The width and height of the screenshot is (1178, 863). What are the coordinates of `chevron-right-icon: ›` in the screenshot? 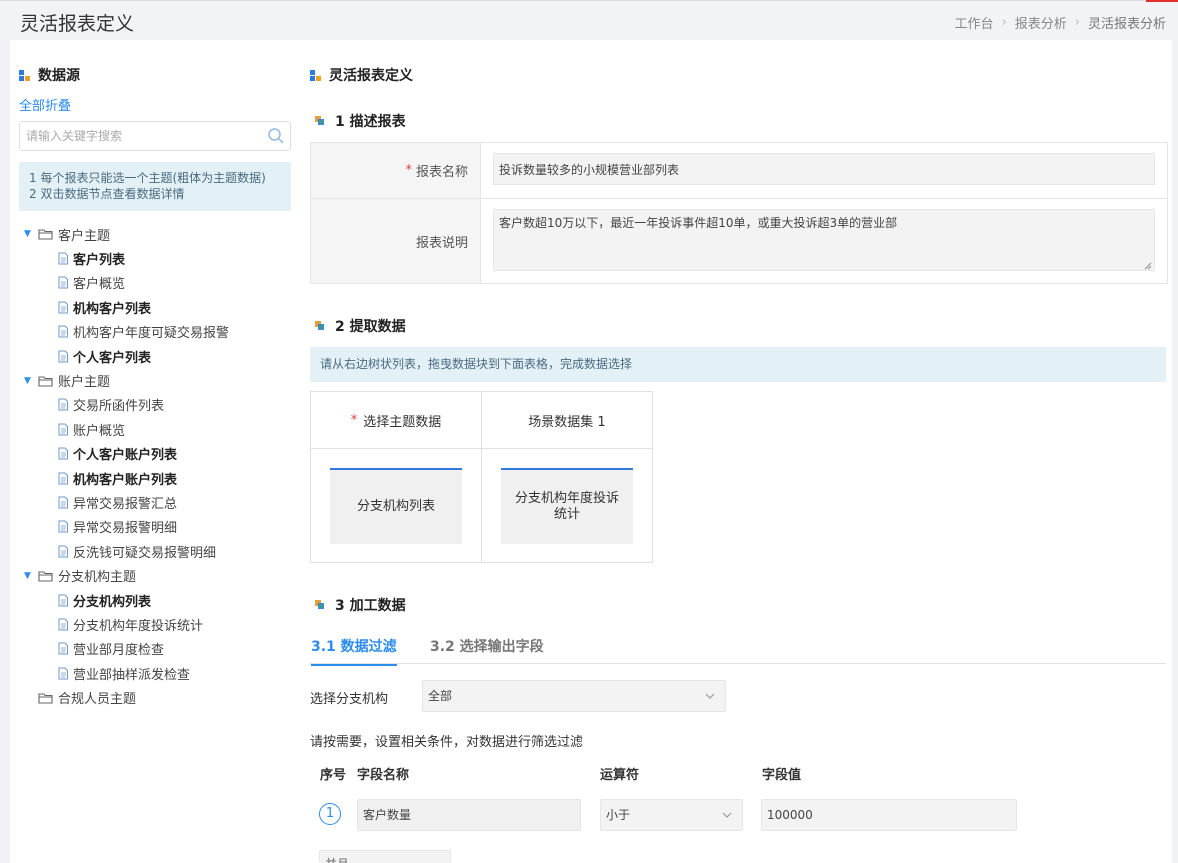 It's located at (1077, 22).